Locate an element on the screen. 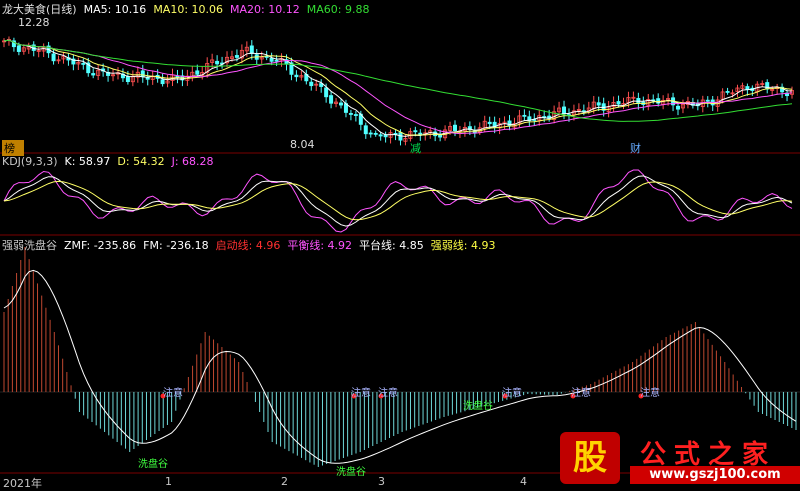 This screenshot has width=800, height=491. axis-tick-label: 3 is located at coordinates (385, 481).